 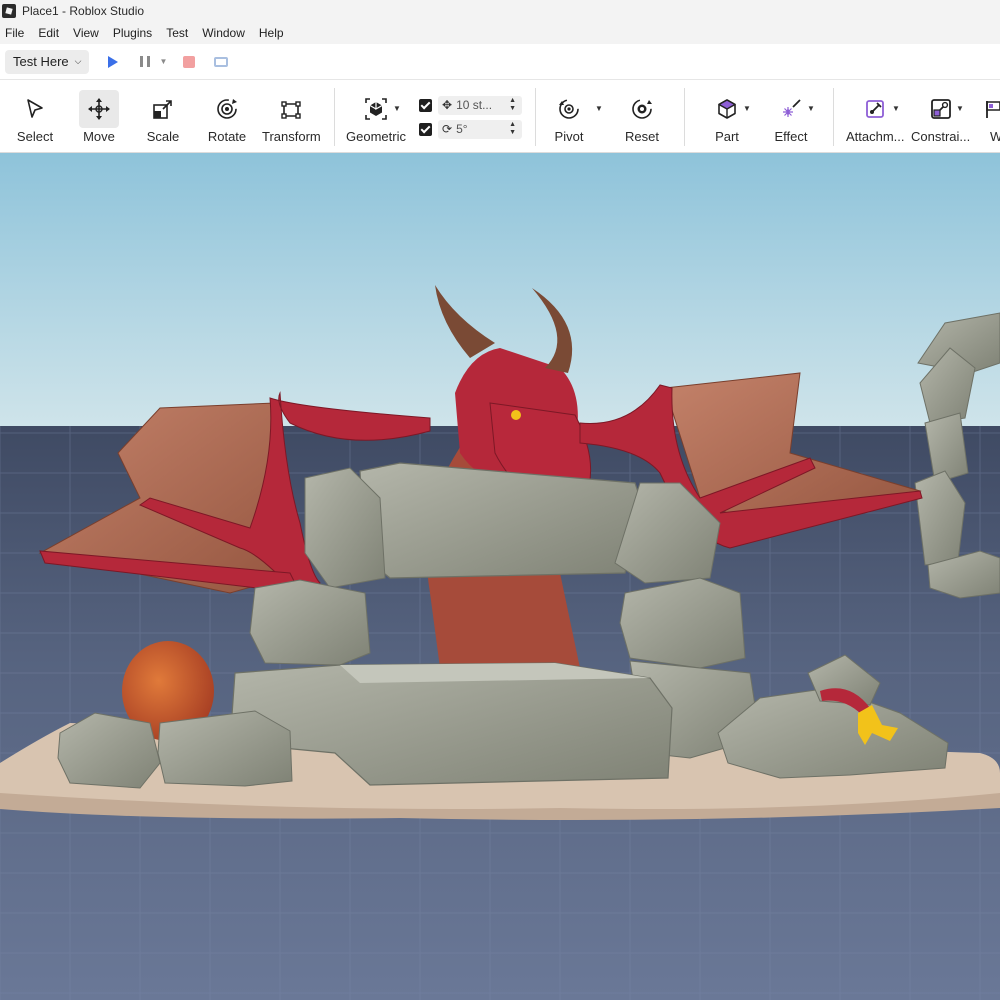 What do you see at coordinates (291, 109) in the screenshot?
I see `transform-icon` at bounding box center [291, 109].